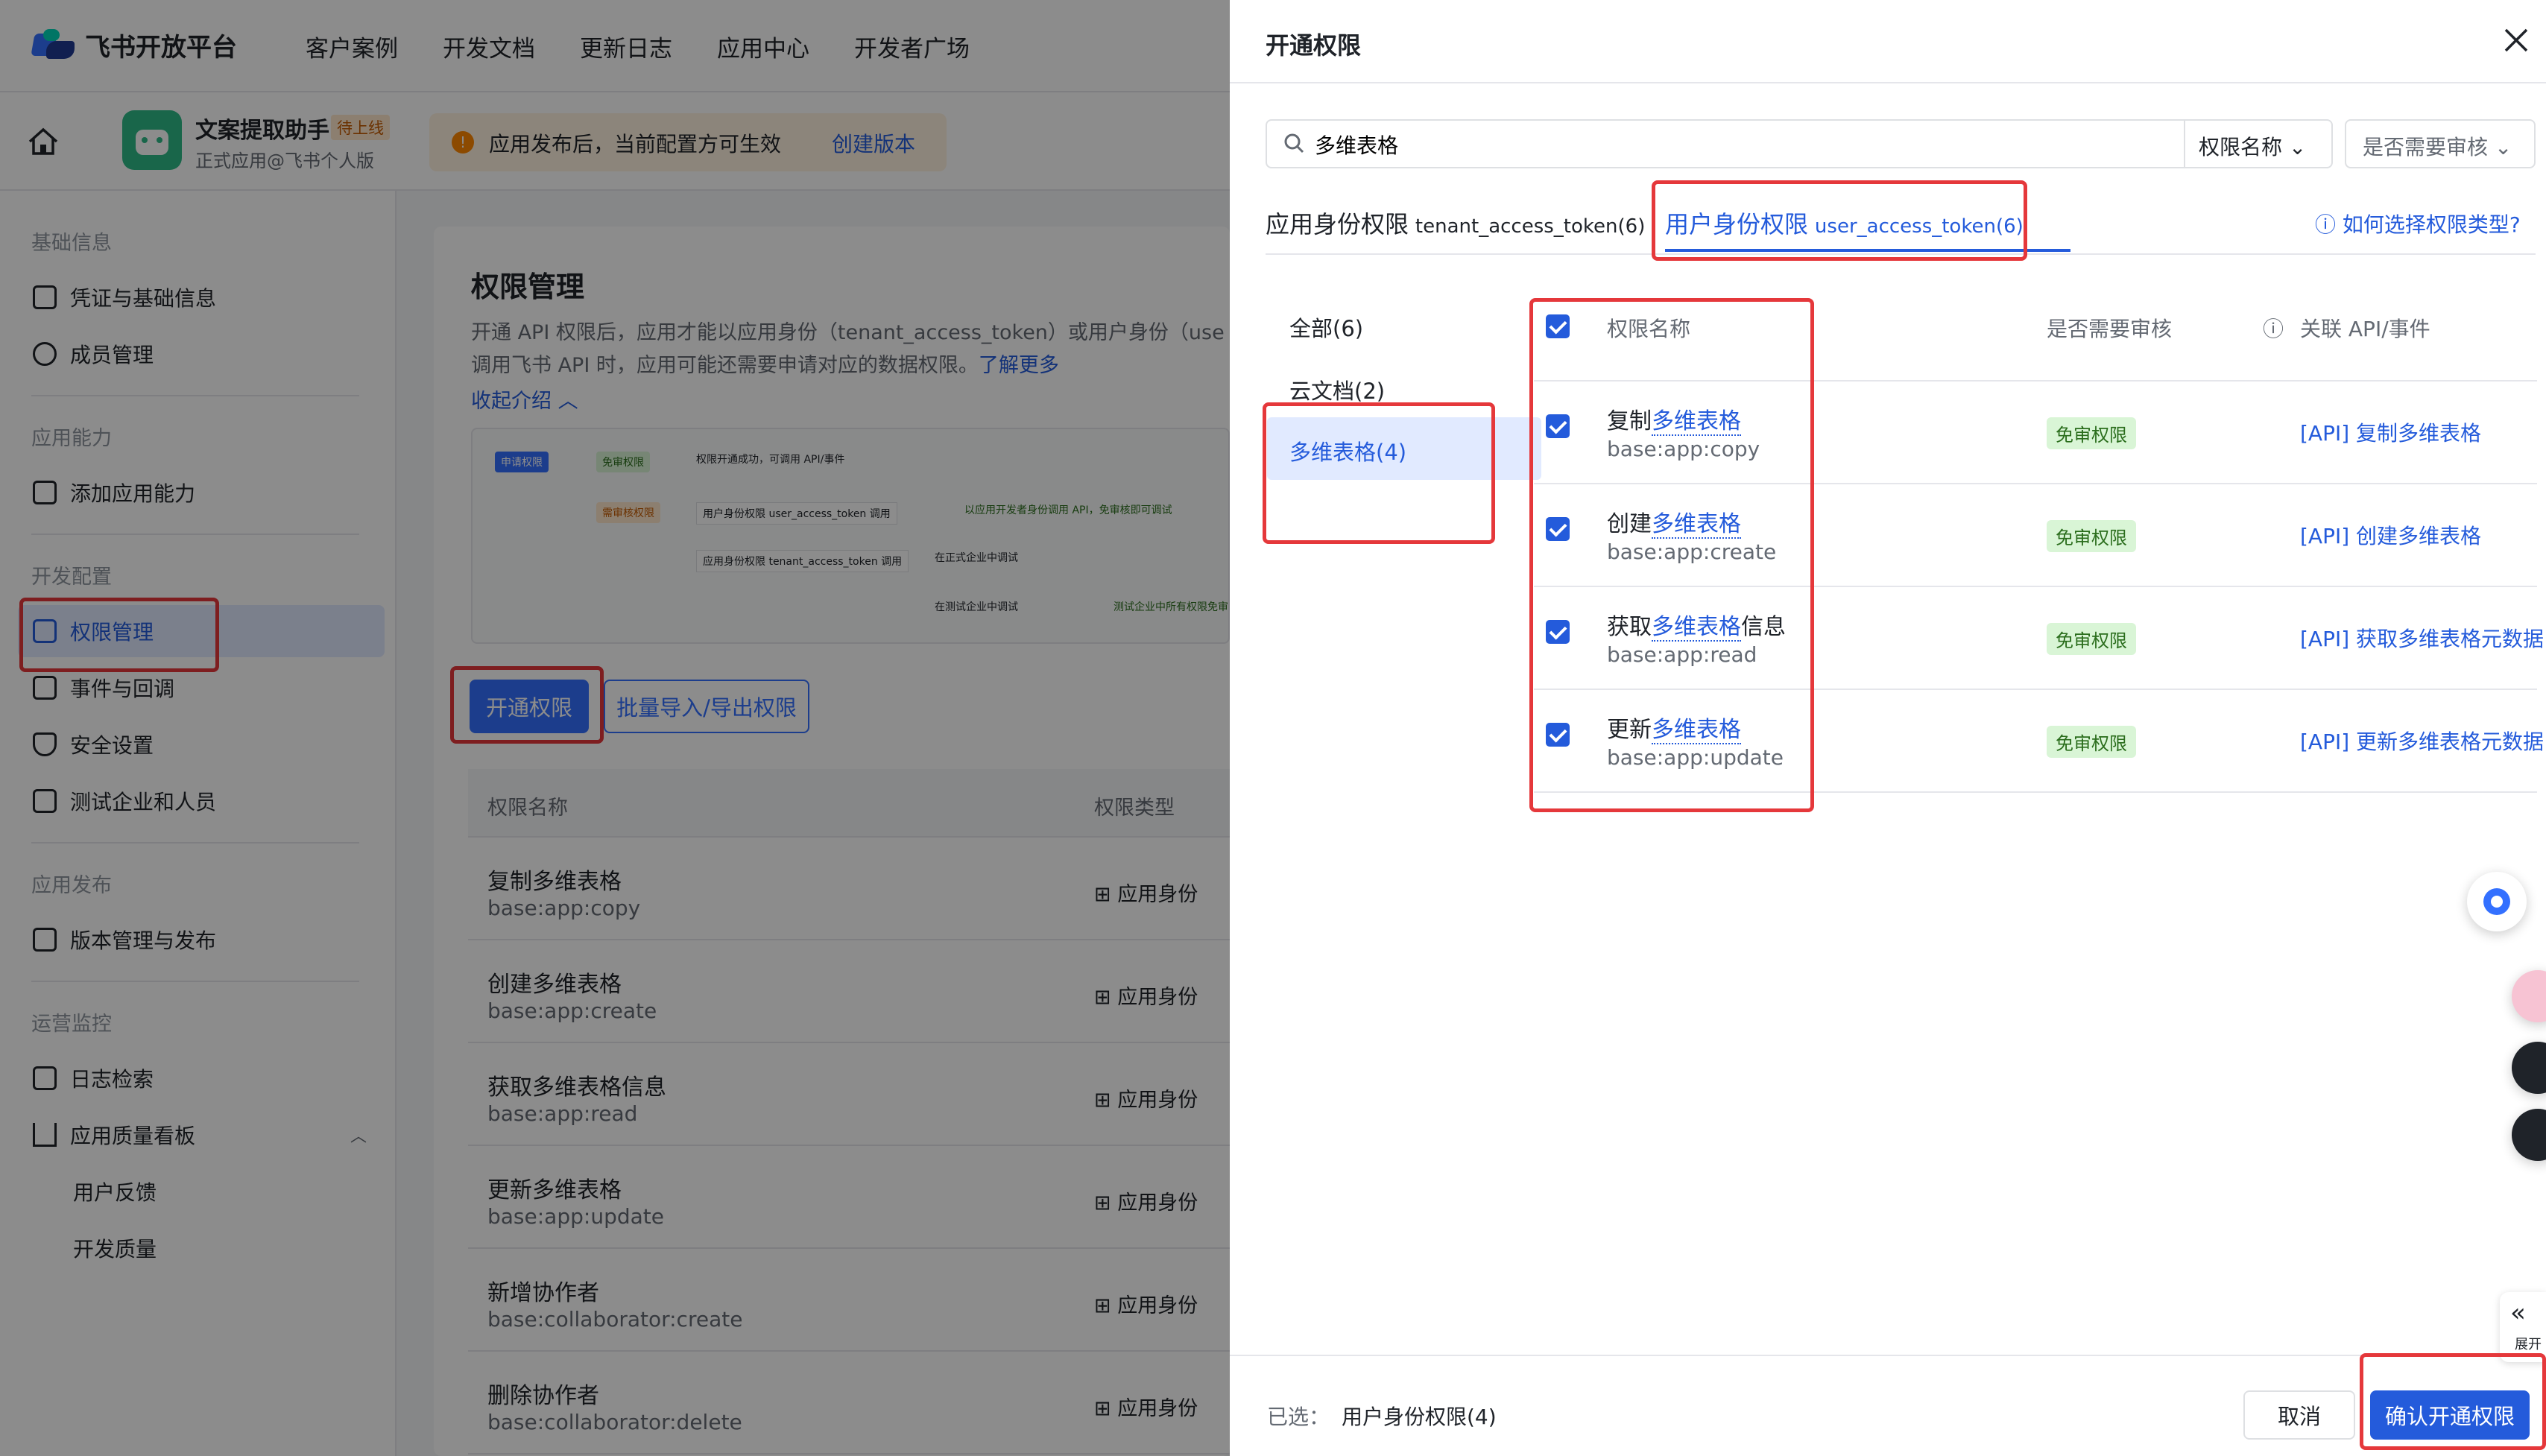 This screenshot has width=2546, height=1456. I want to click on related-api-link: [API] 更新多维表格元数据, so click(2422, 741).